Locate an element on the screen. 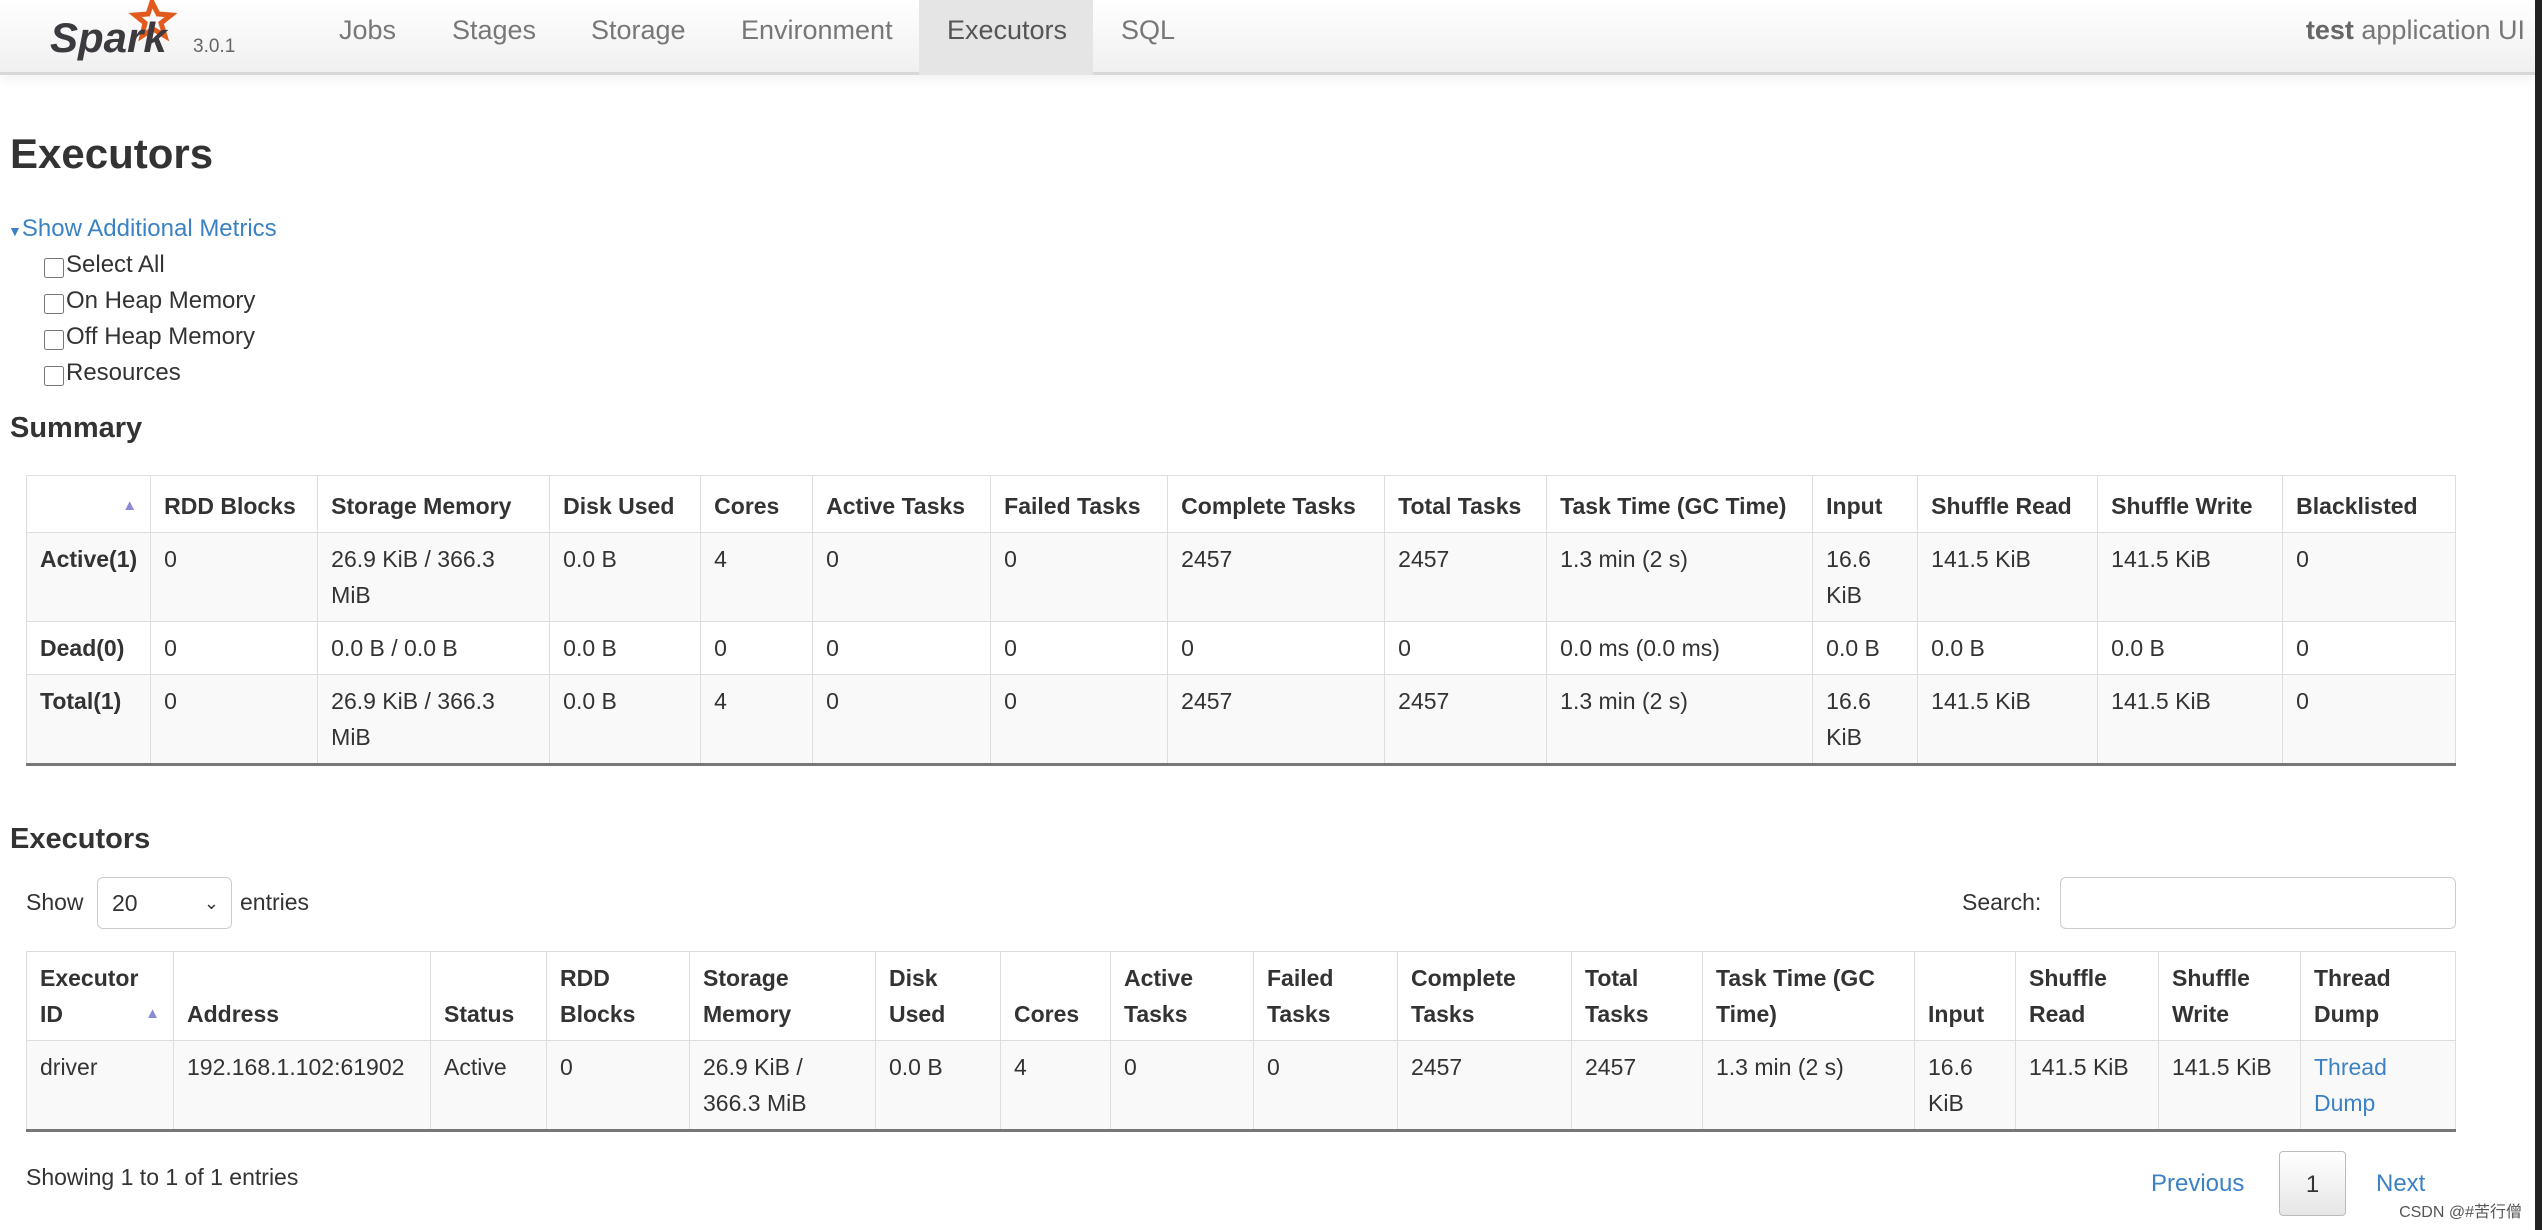 Image resolution: width=2542 pixels, height=1230 pixels. column-header-label: Shuffle Write is located at coordinates (2211, 996).